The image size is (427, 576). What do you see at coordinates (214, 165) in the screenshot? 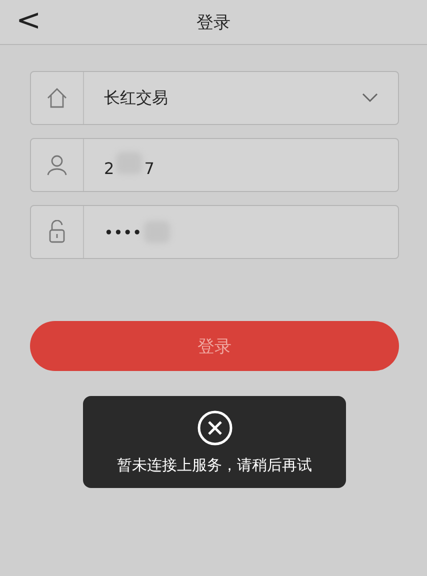
I see `username-field: 2 7` at bounding box center [214, 165].